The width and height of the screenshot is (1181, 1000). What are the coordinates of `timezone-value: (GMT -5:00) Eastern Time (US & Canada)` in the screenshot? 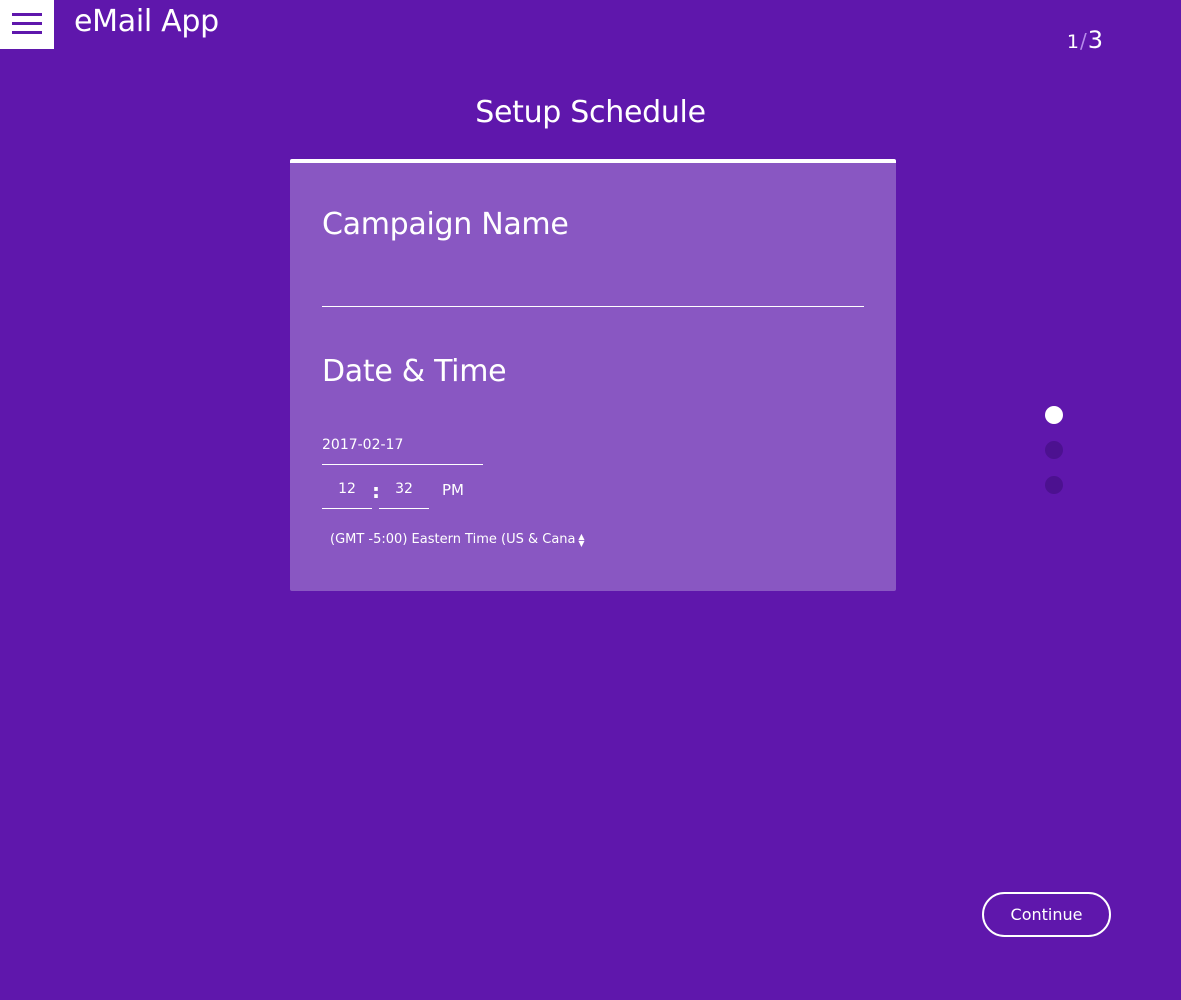 It's located at (453, 539).